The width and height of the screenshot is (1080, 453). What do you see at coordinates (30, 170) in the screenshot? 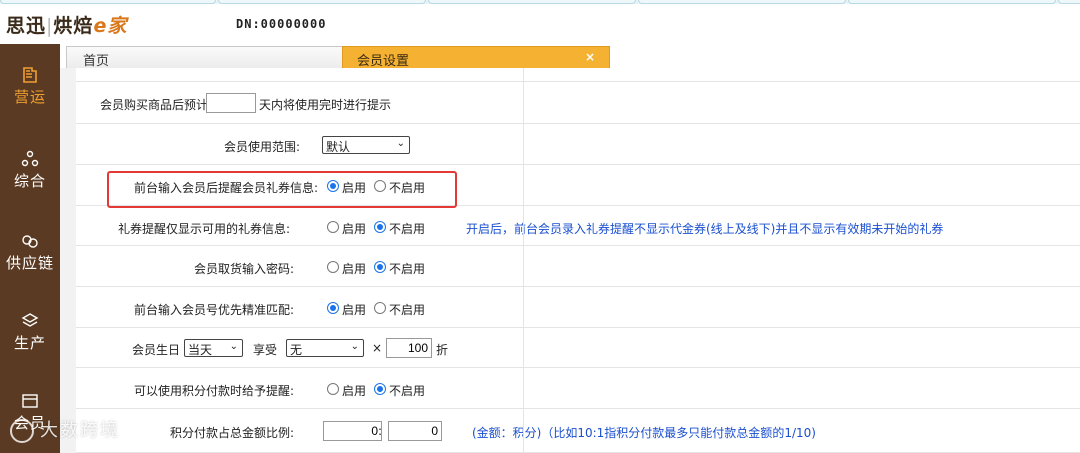
I see `sidebar-item-general: 综合` at bounding box center [30, 170].